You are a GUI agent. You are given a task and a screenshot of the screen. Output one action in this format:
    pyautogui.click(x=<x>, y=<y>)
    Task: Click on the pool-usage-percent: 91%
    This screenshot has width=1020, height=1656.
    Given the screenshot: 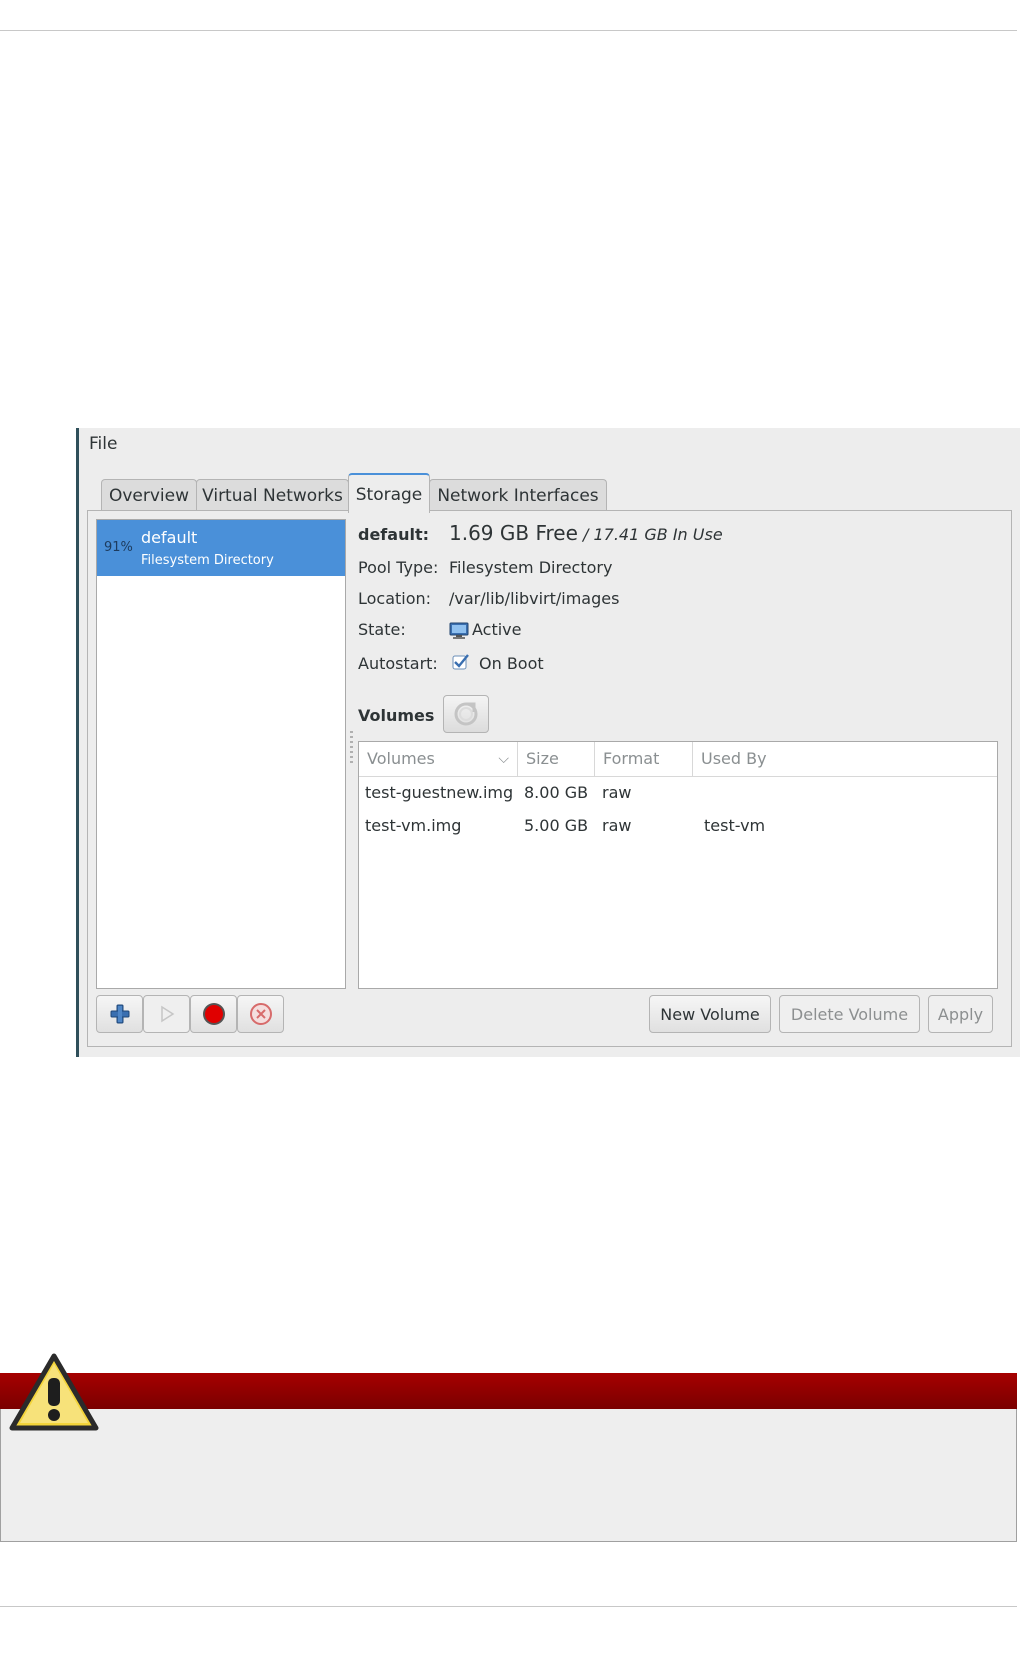 What is the action you would take?
    pyautogui.click(x=118, y=547)
    